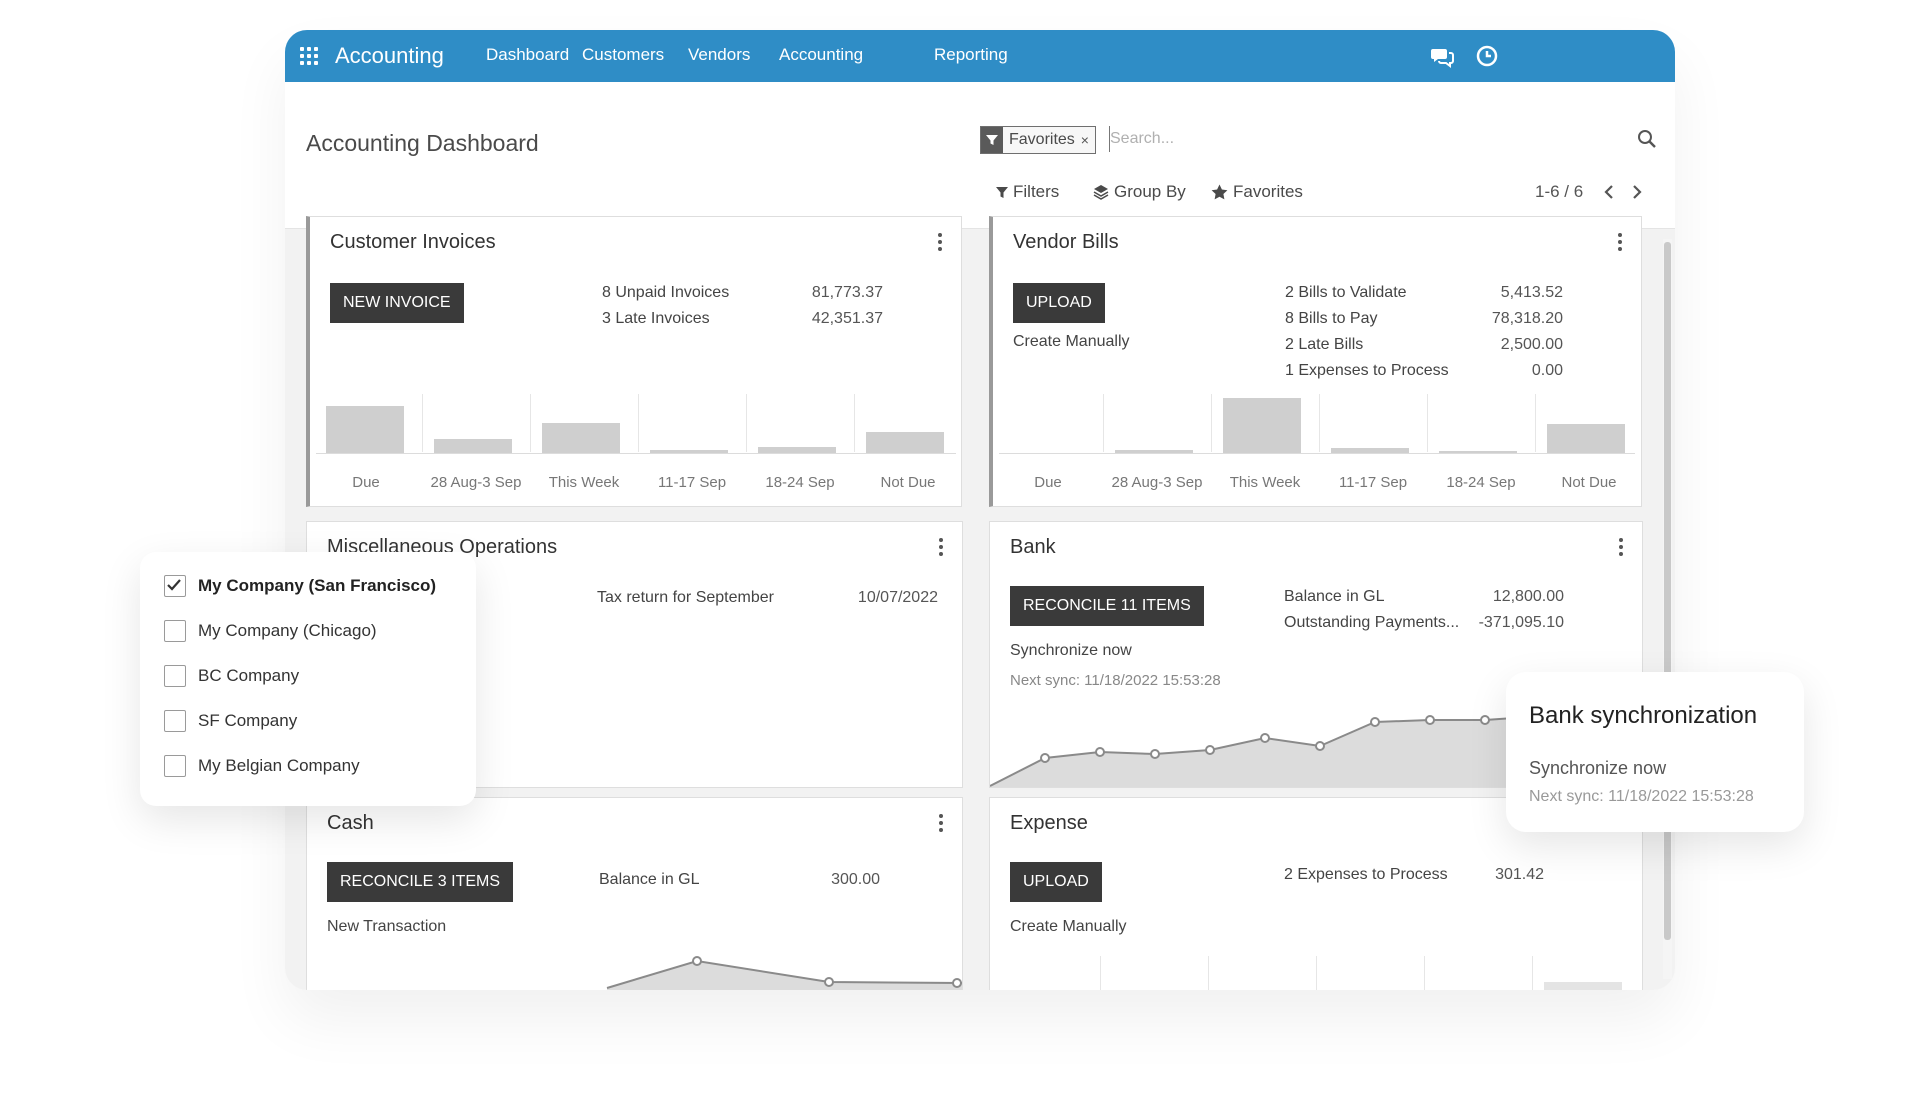 This screenshot has height=1104, width=1920. I want to click on reconcile-items-button: RECONCILE 11 ITEMS, so click(1107, 606).